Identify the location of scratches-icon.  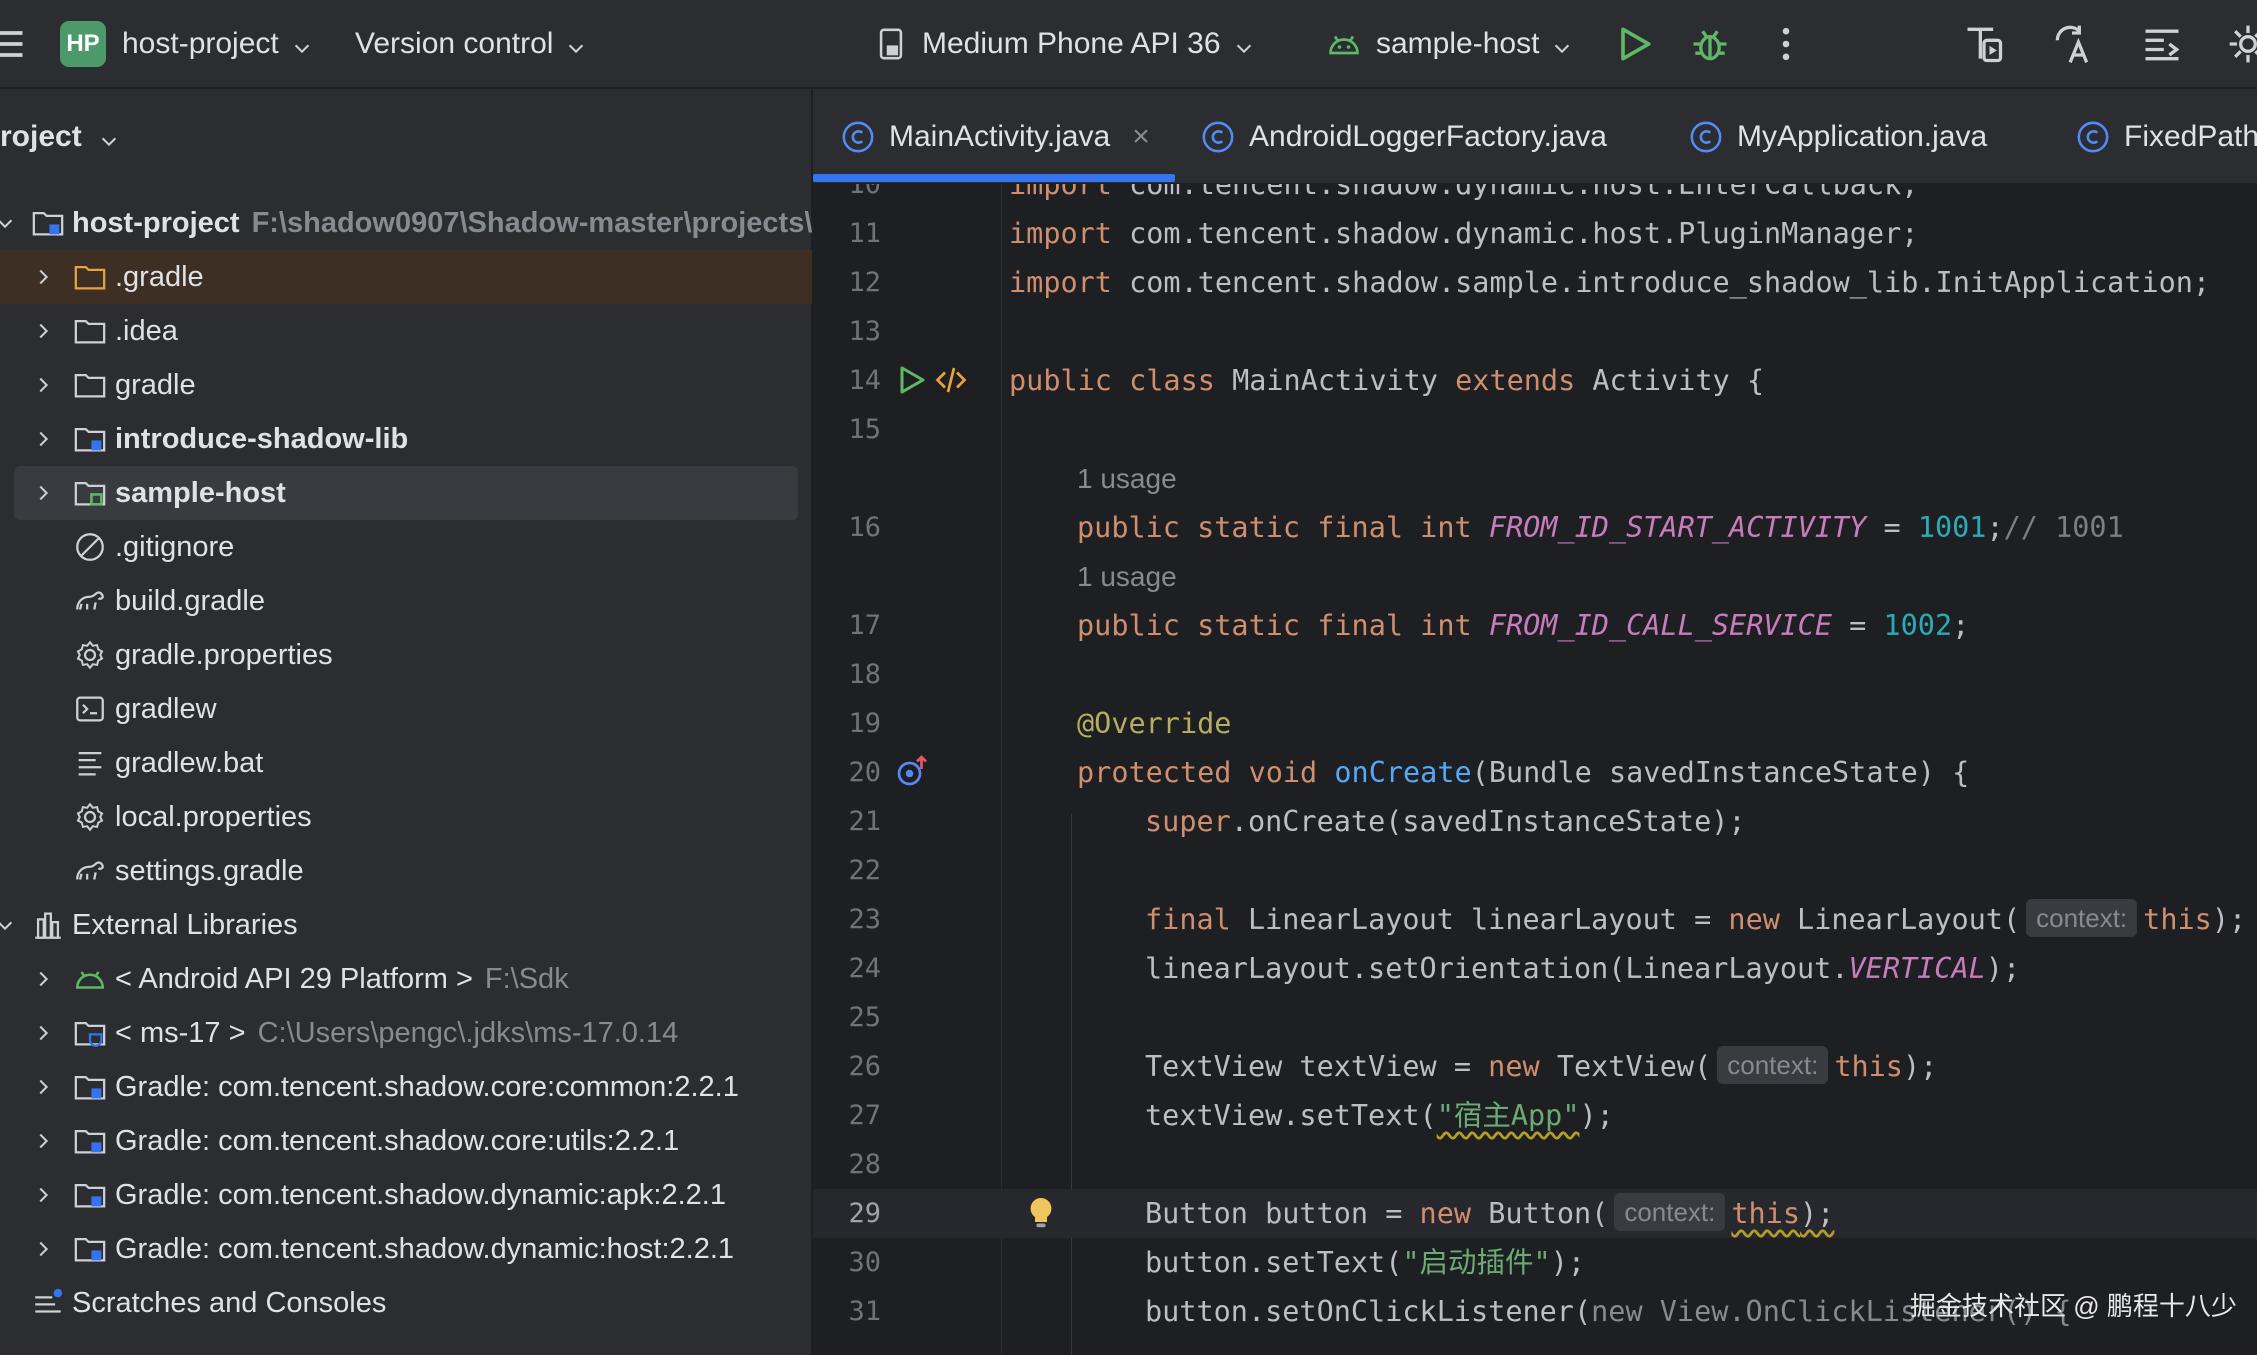
(48, 1303).